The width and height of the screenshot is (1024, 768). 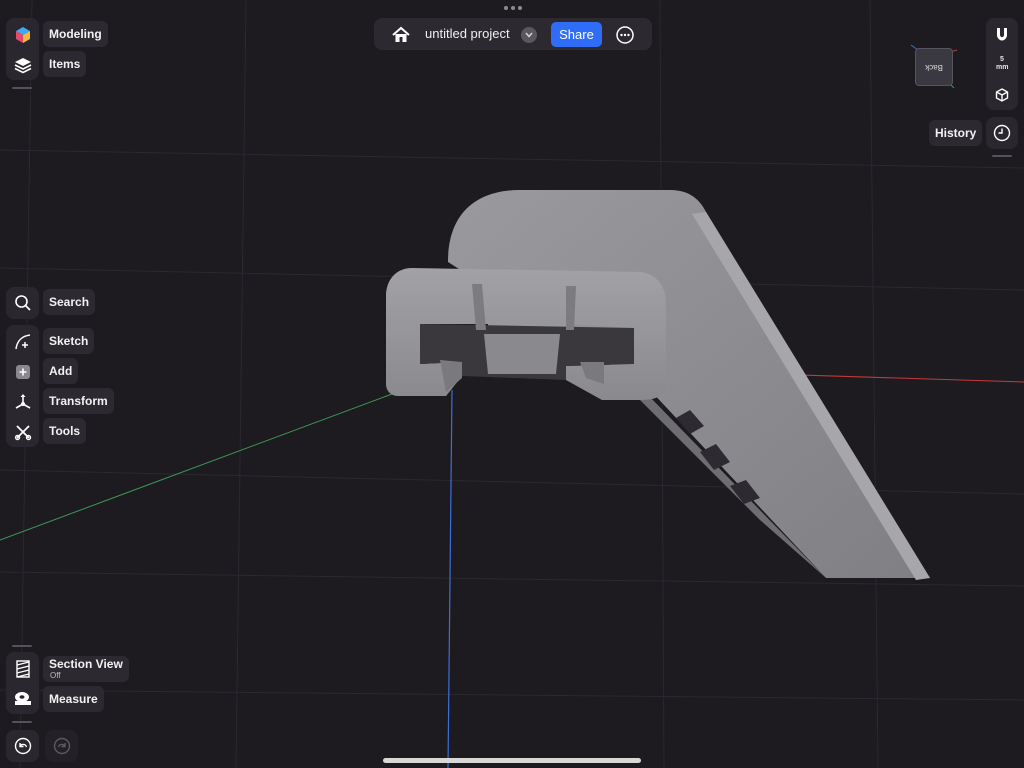 I want to click on tape-measure-icon, so click(x=23, y=698).